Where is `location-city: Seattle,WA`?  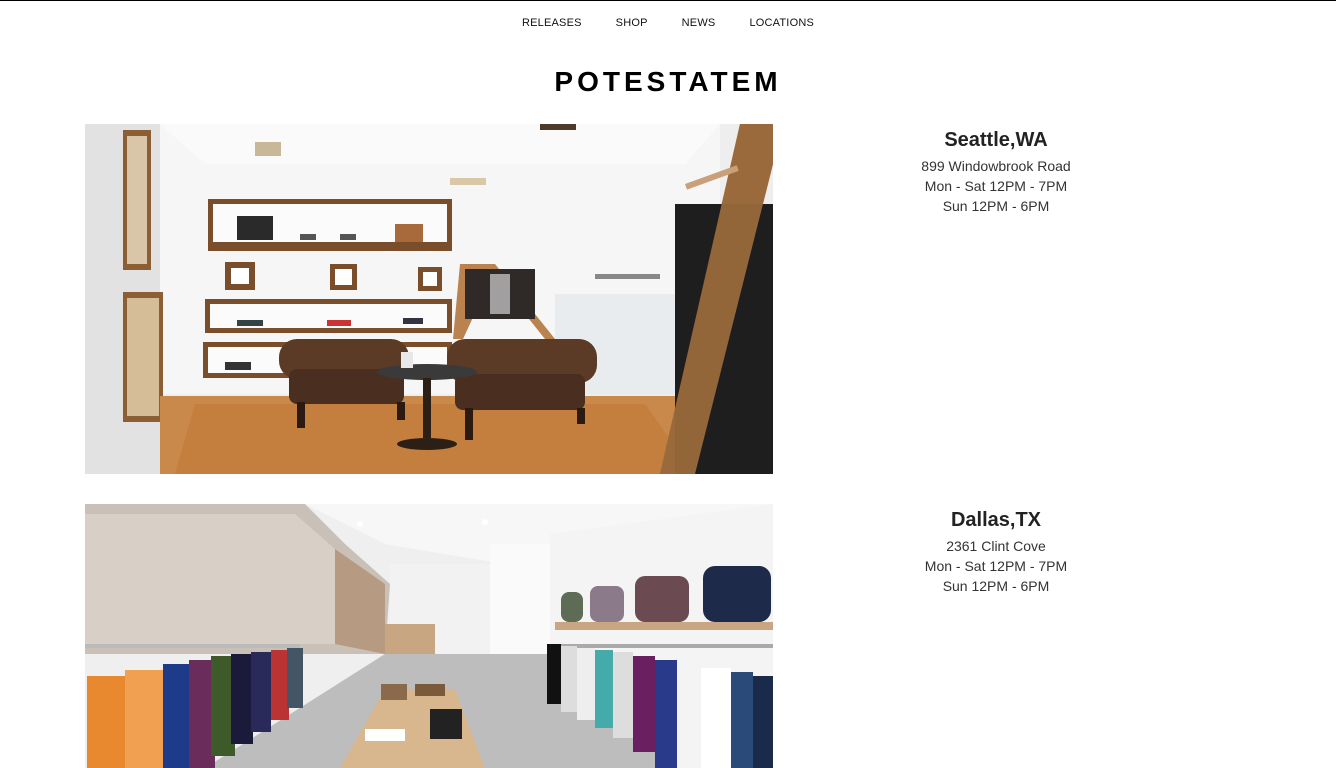
location-city: Seattle,WA is located at coordinates (996, 140).